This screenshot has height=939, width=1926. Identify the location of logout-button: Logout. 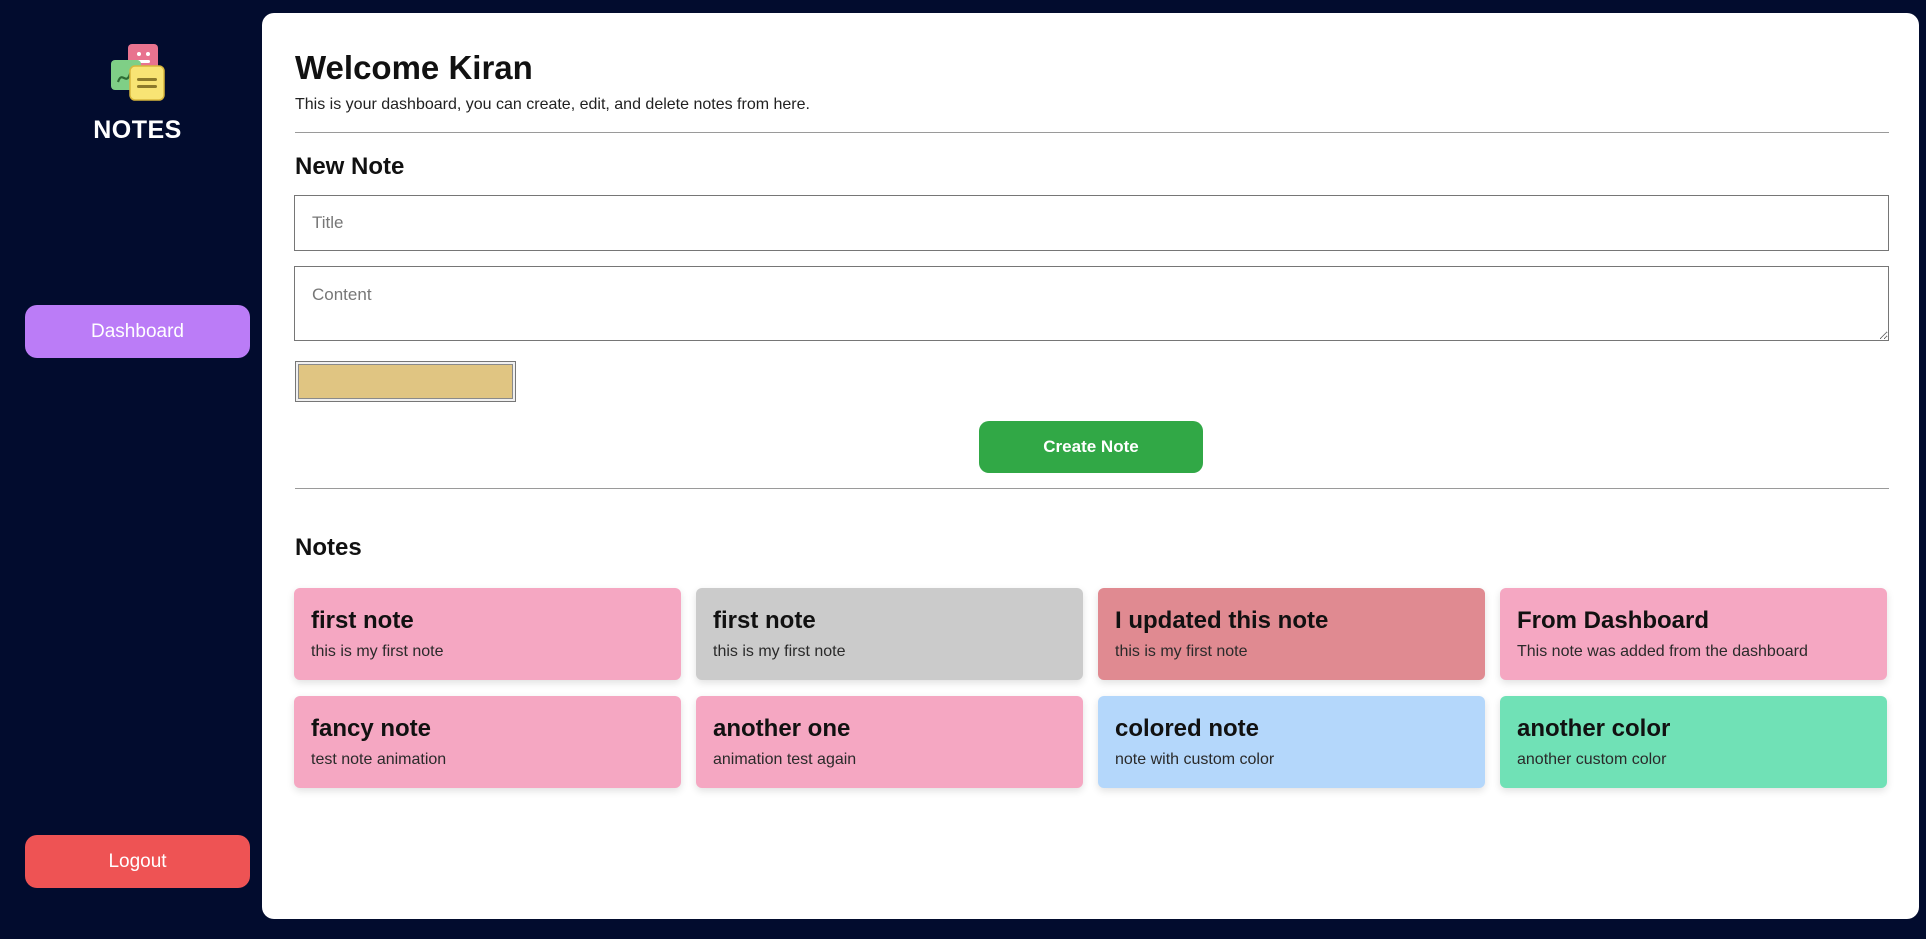
(137, 861).